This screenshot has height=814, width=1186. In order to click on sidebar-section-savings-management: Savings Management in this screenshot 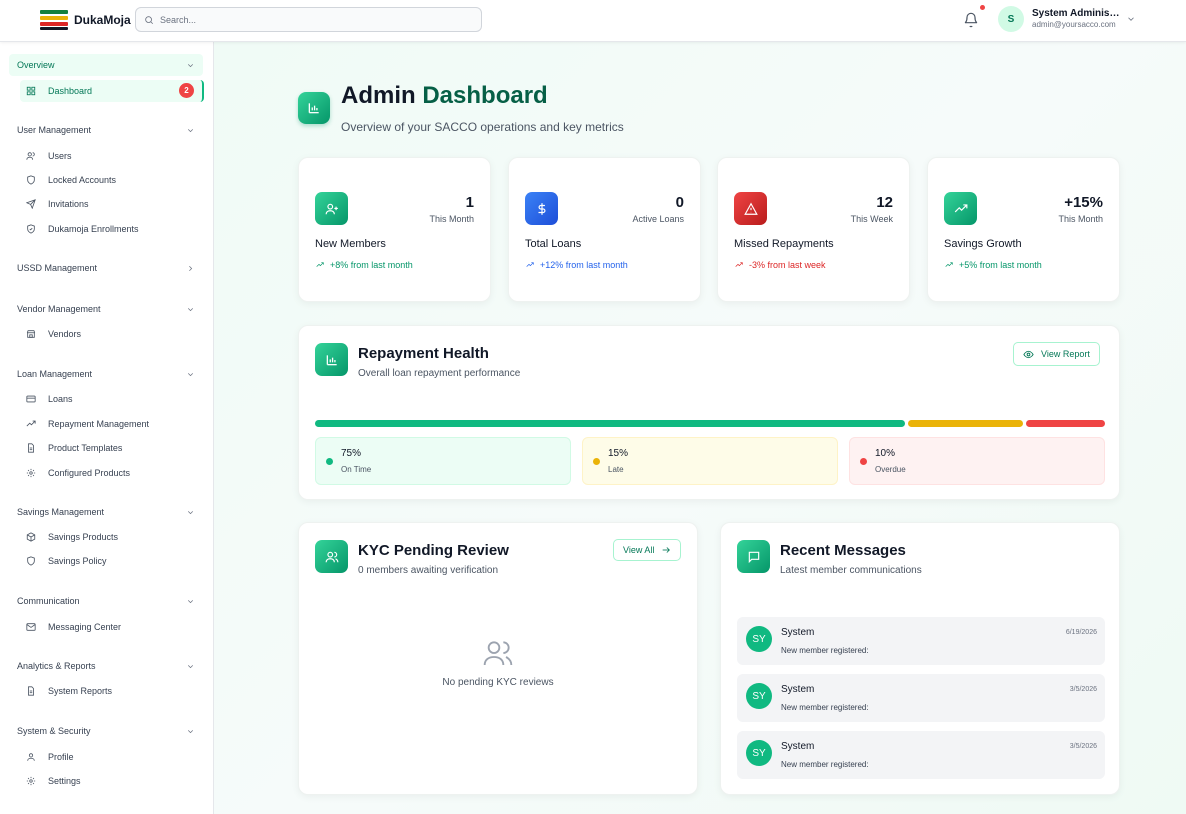, I will do `click(106, 512)`.